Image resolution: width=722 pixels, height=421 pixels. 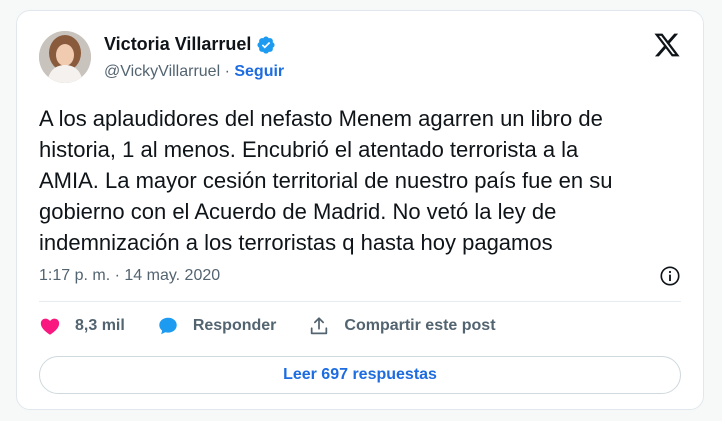 I want to click on avatar, so click(x=65, y=57).